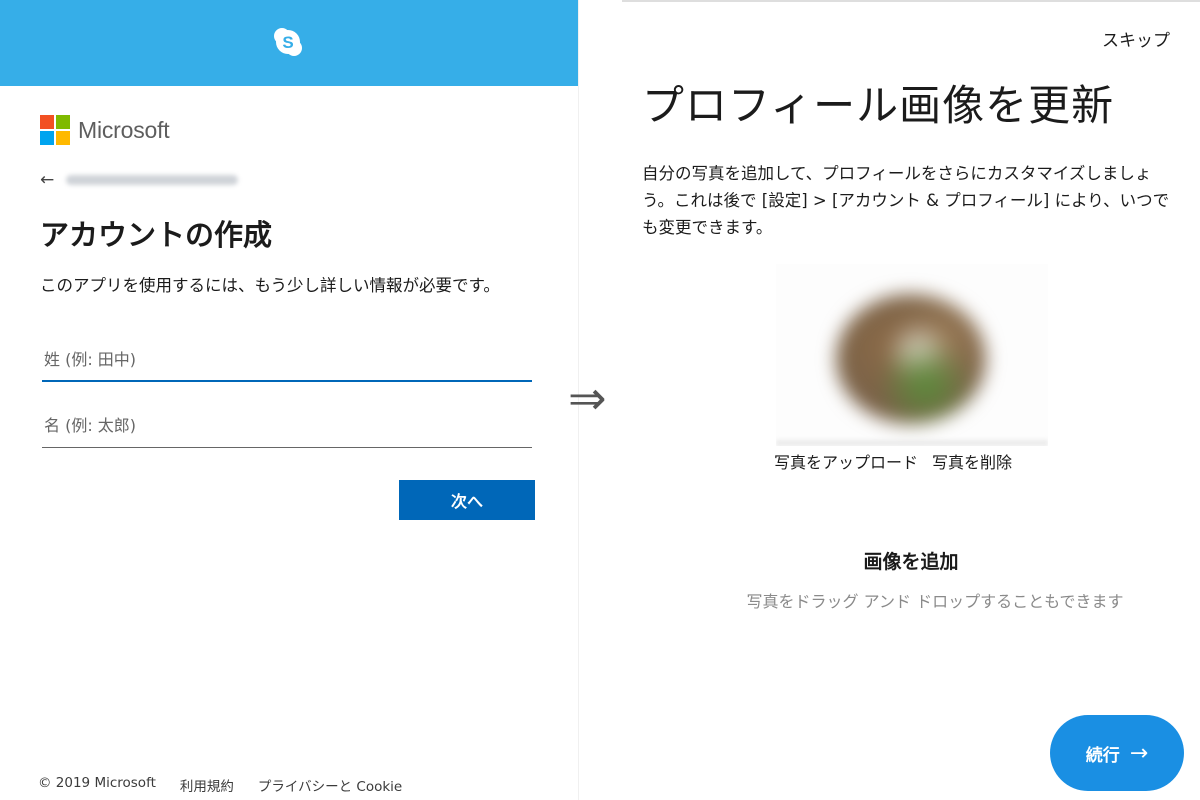  I want to click on privacy-cookie-link: プライバシーと Cookie, so click(330, 785).